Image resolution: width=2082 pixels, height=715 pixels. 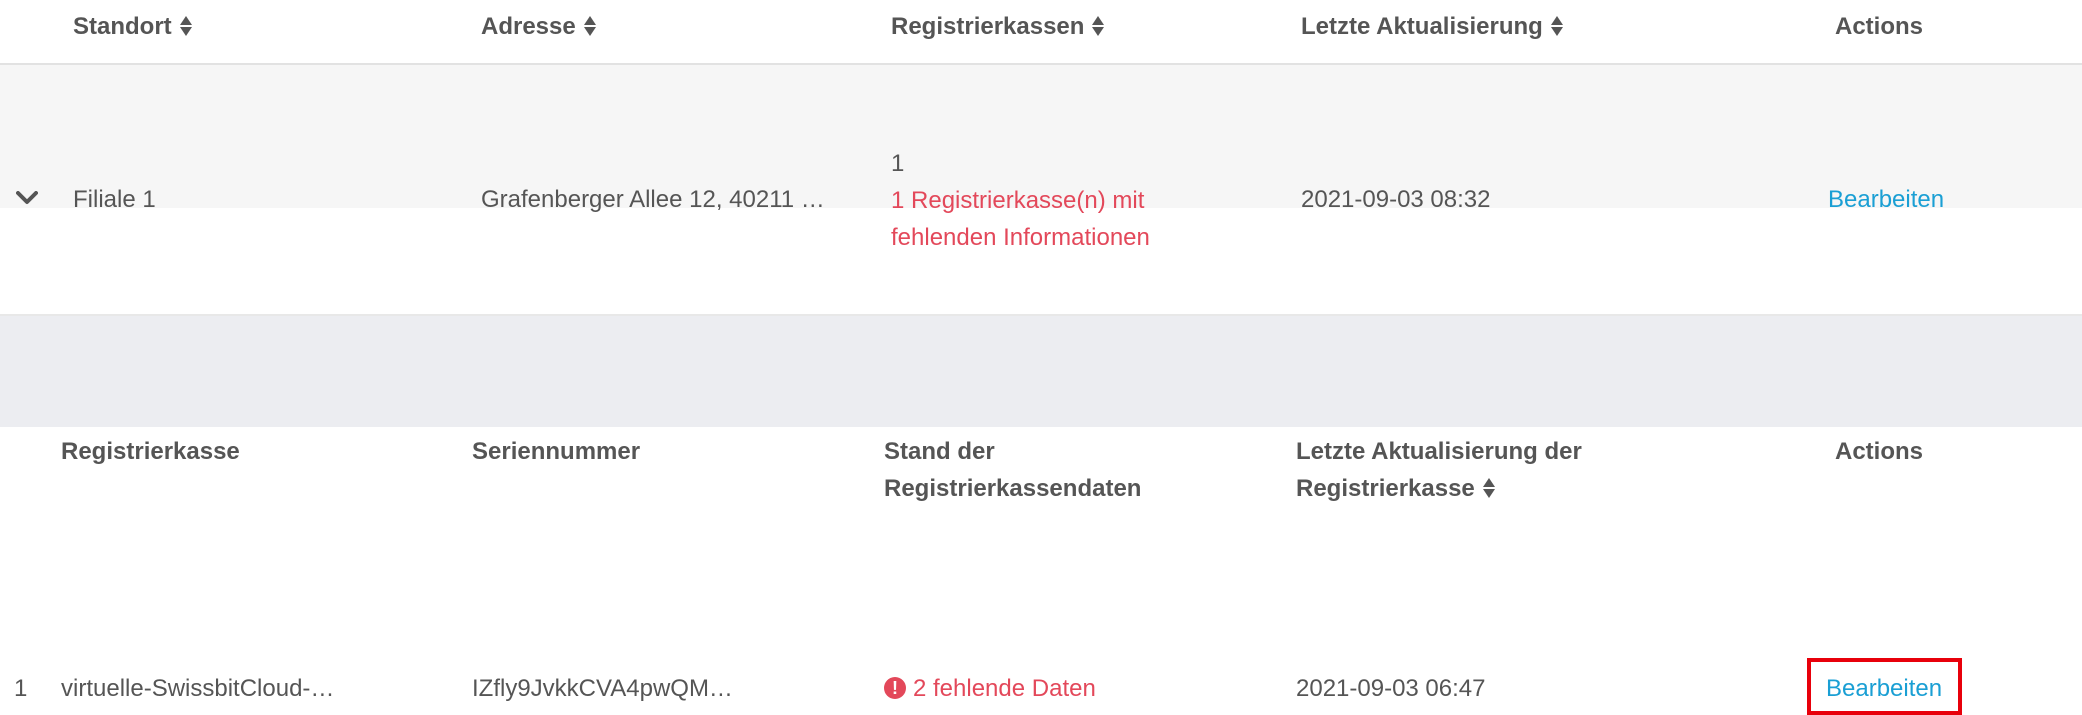 I want to click on column-header-standort: Standort, so click(x=133, y=26).